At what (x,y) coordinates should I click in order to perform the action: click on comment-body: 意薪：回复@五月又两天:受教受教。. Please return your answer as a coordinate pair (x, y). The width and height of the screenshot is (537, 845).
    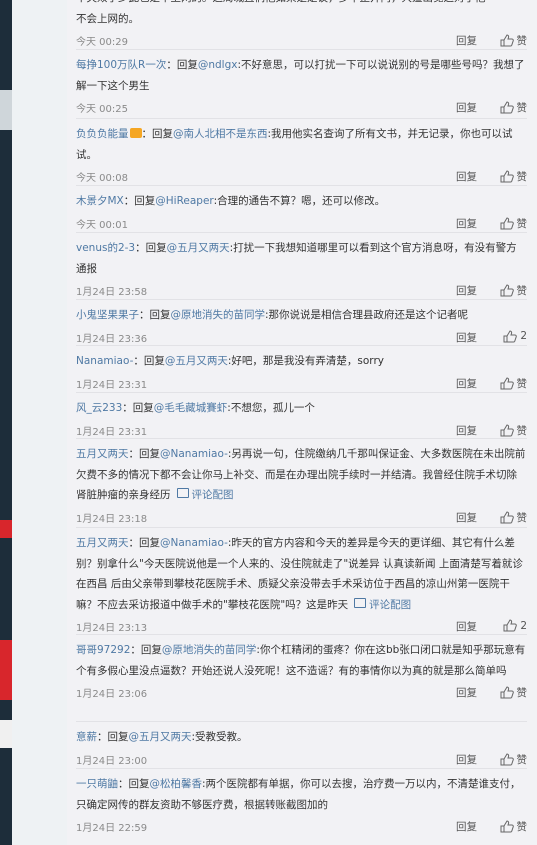
    Looking at the image, I should click on (162, 737).